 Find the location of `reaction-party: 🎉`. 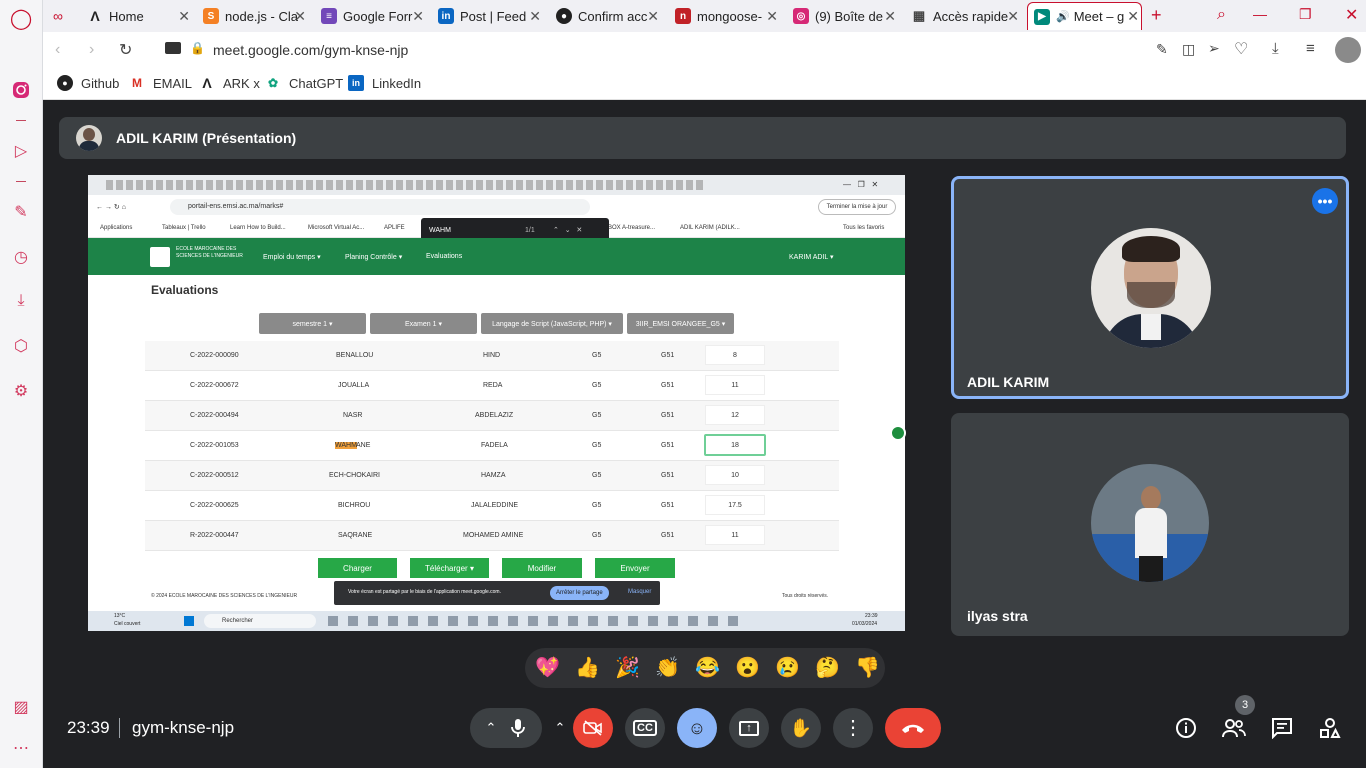

reaction-party: 🎉 is located at coordinates (627, 667).